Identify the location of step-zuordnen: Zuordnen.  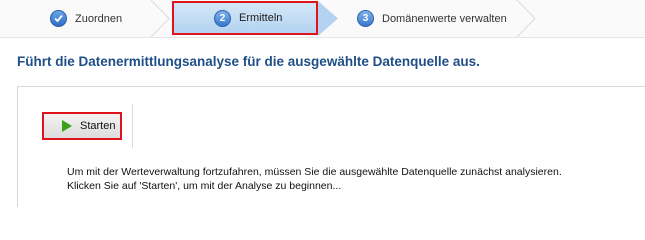
(86, 18).